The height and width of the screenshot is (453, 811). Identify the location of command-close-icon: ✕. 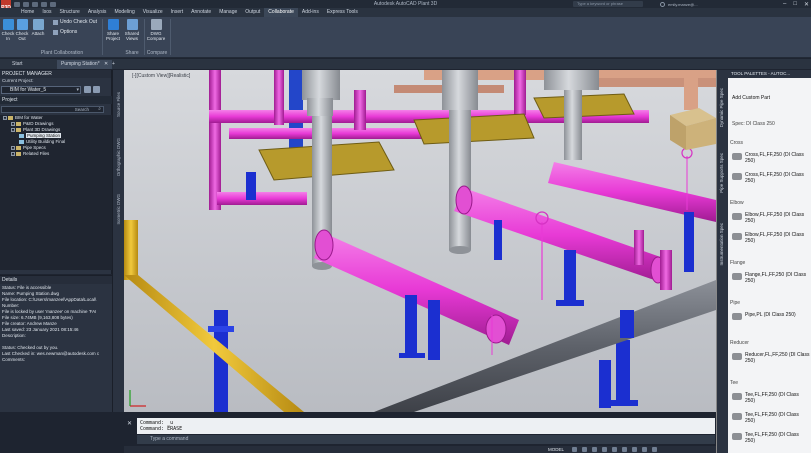
(129, 423).